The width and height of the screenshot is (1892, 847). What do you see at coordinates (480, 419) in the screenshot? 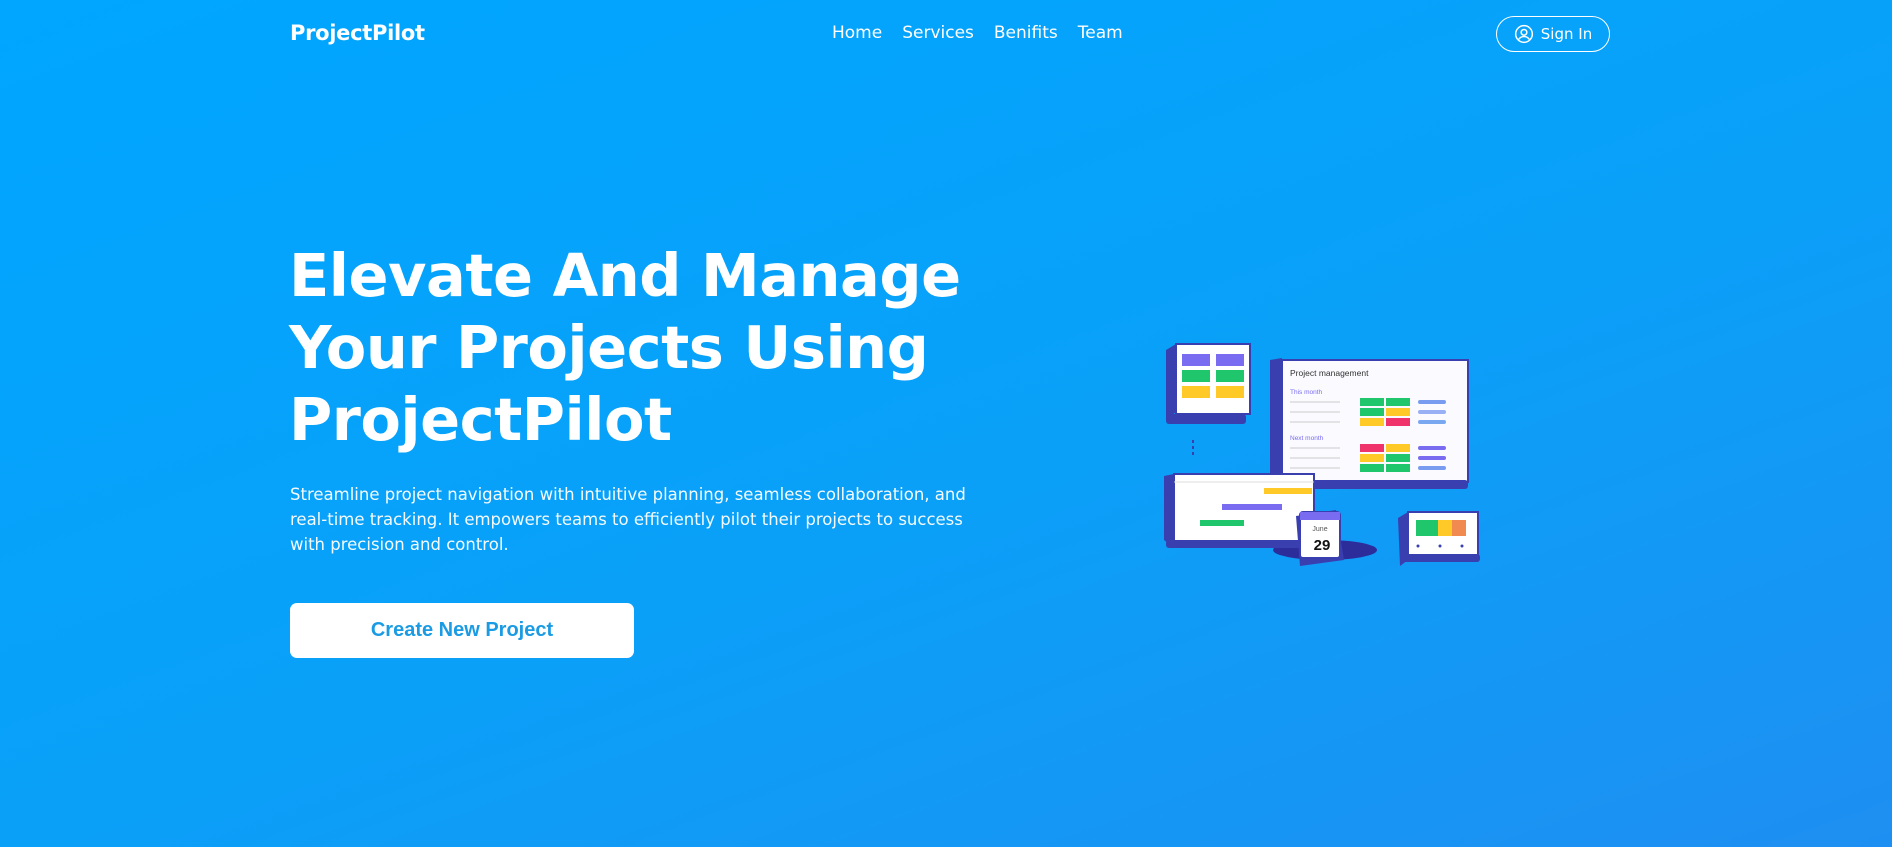
I see `hero-title-line: ProjectPilot` at bounding box center [480, 419].